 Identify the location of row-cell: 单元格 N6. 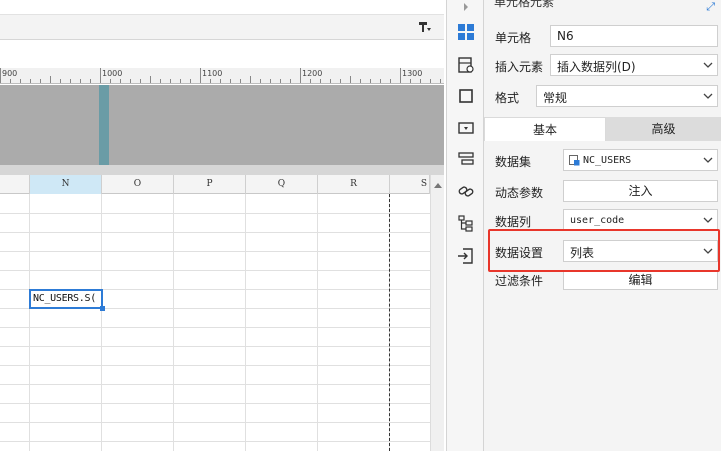
(602, 37).